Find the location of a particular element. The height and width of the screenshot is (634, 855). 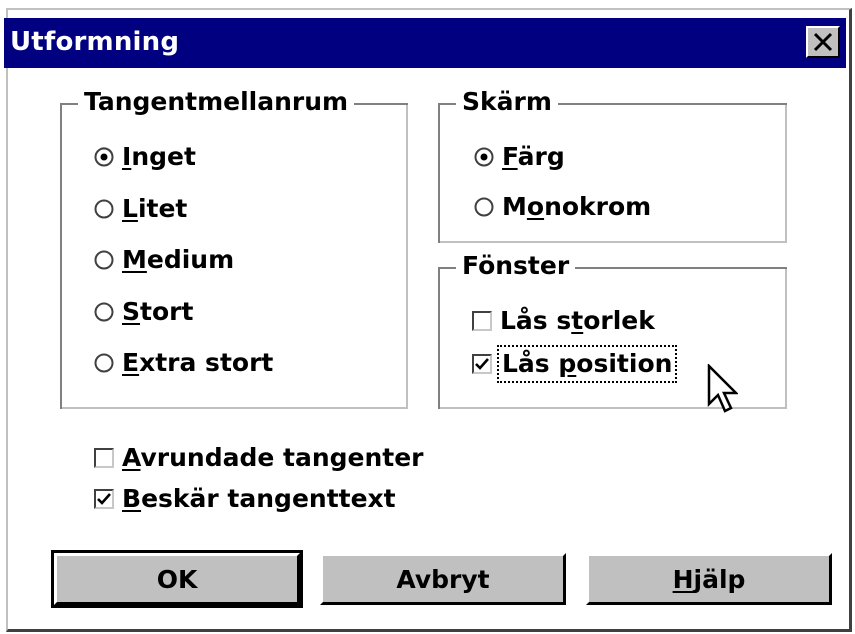

close-icon is located at coordinates (823, 42).